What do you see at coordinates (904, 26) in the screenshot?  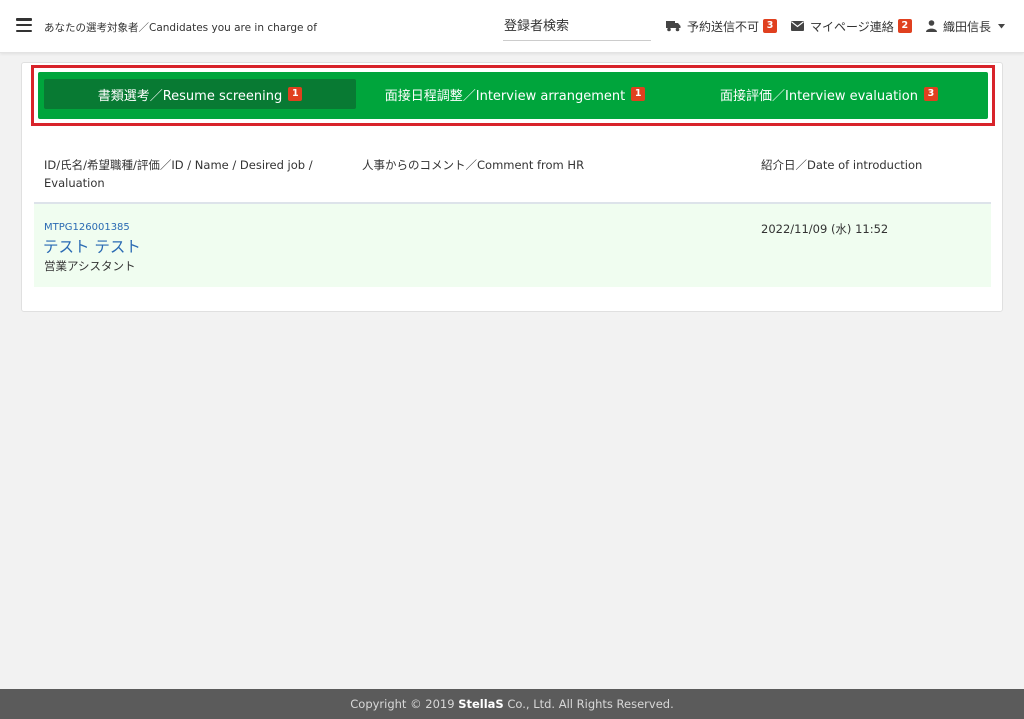 I see `mypage-contact-badge: 2` at bounding box center [904, 26].